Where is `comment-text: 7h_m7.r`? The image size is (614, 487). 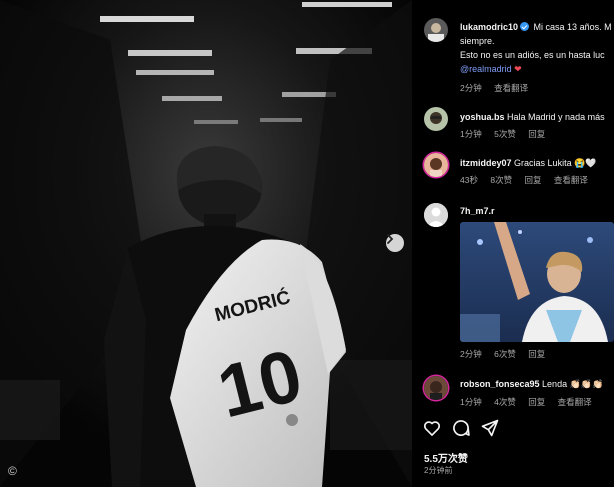 comment-text: 7h_m7.r is located at coordinates (477, 211).